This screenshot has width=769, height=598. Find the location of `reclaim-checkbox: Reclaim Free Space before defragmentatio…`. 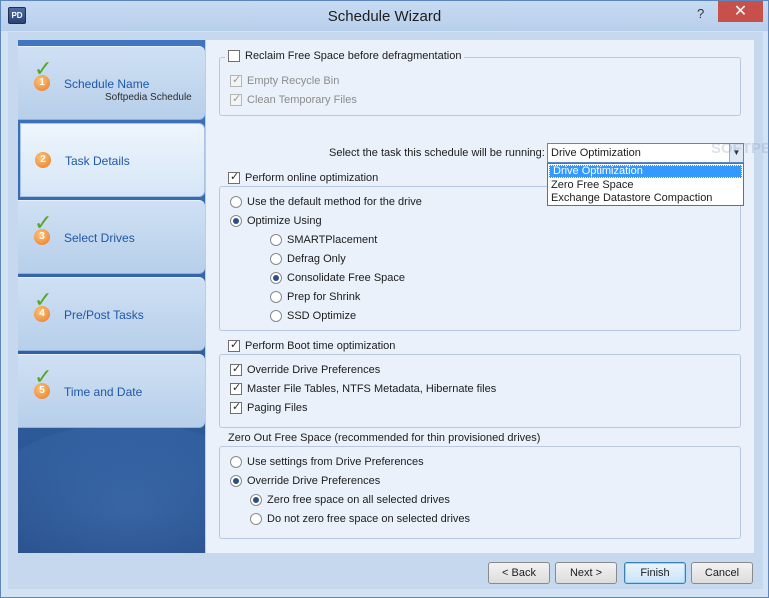

reclaim-checkbox: Reclaim Free Space before defragmentatio… is located at coordinates (345, 56).